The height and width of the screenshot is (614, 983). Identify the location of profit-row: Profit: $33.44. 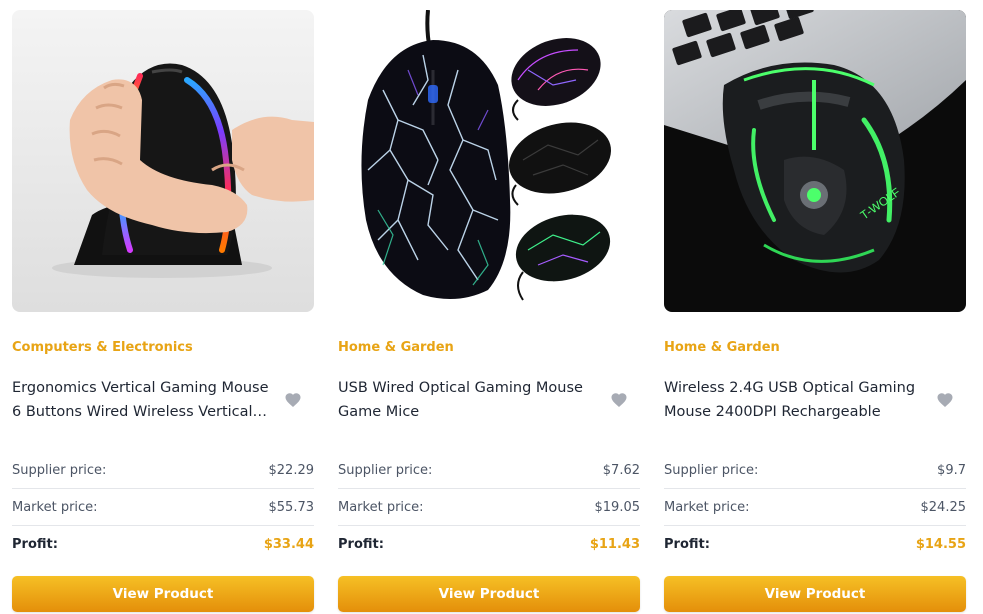
(163, 543).